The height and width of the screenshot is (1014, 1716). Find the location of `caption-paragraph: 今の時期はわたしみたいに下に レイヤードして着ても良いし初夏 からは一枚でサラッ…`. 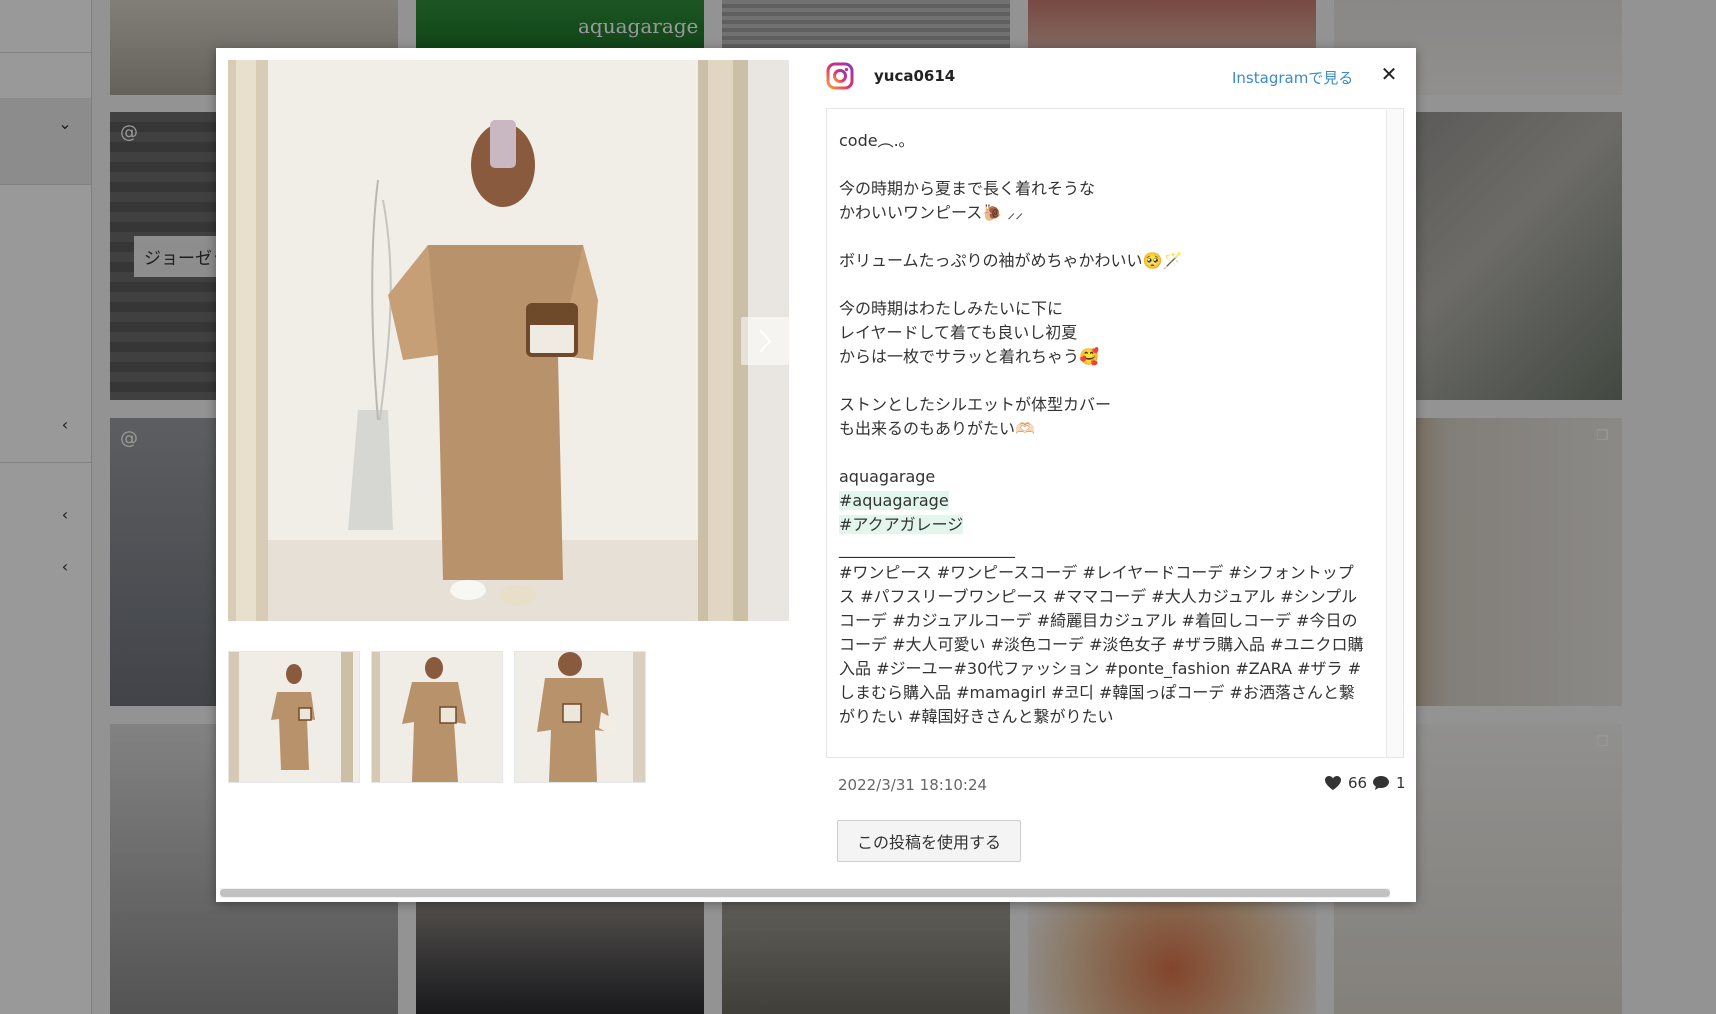

caption-paragraph: 今の時期はわたしみたいに下に レイヤードして着ても良いし初夏 からは一枚でサラッ… is located at coordinates (969, 332).